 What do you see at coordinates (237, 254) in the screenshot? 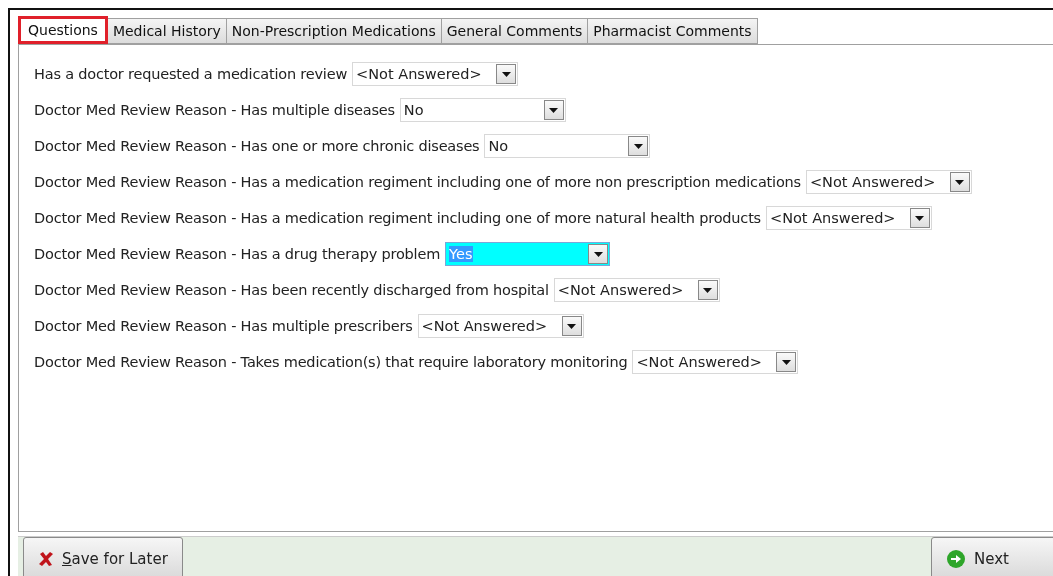
I see `question-label: Doctor Med Review Reason - Has a drug therapy problem` at bounding box center [237, 254].